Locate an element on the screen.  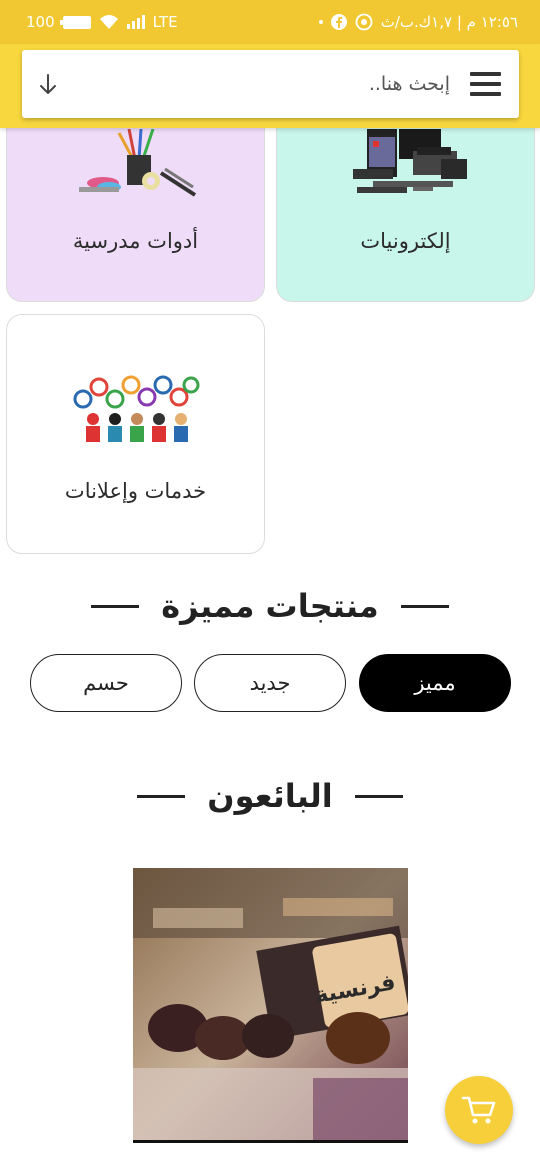
filter-featured-button: مميز is located at coordinates (435, 683).